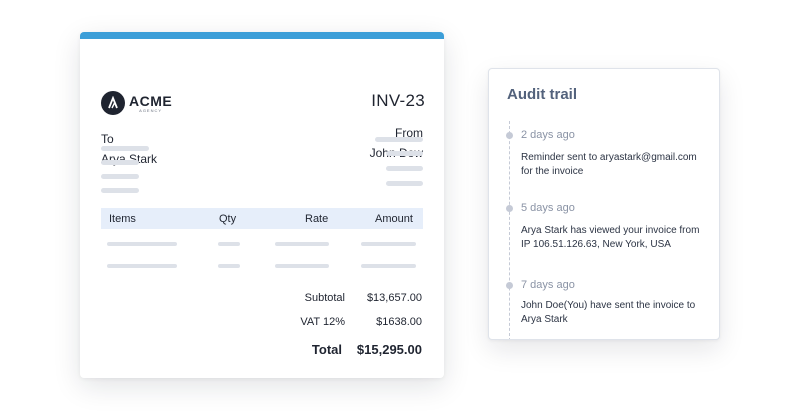 This screenshot has height=414, width=800. What do you see at coordinates (151, 110) in the screenshot?
I see `logo-subtitle: AGENCY` at bounding box center [151, 110].